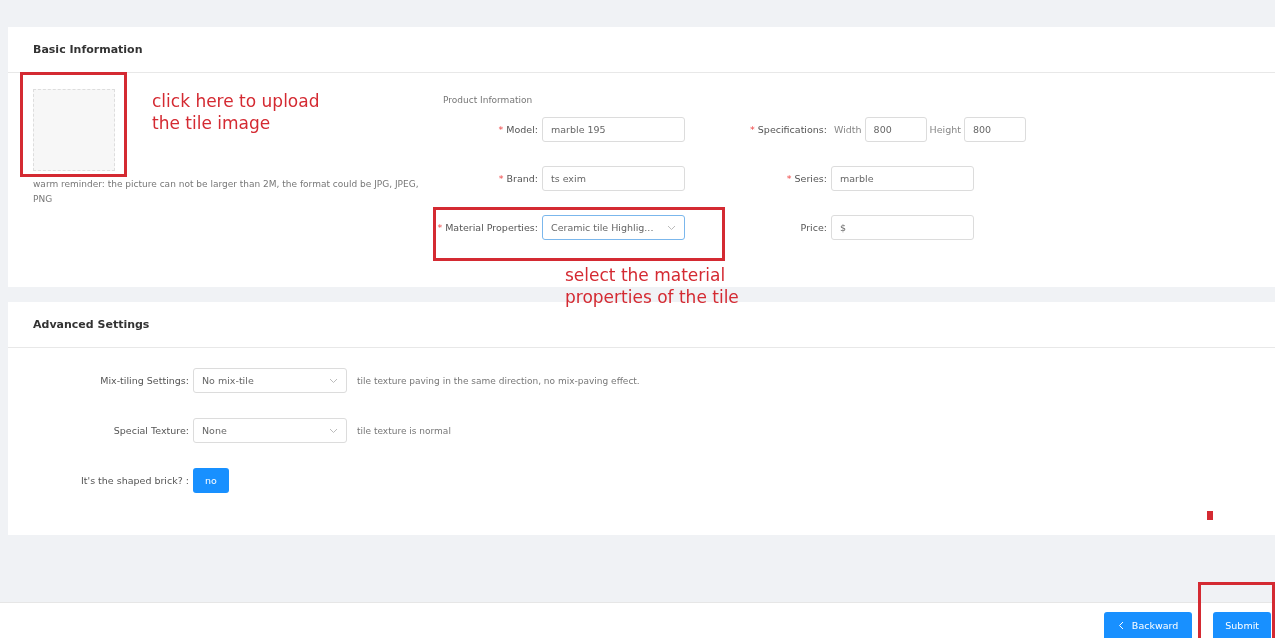 The image size is (1275, 638). I want to click on width-label: Width, so click(848, 129).